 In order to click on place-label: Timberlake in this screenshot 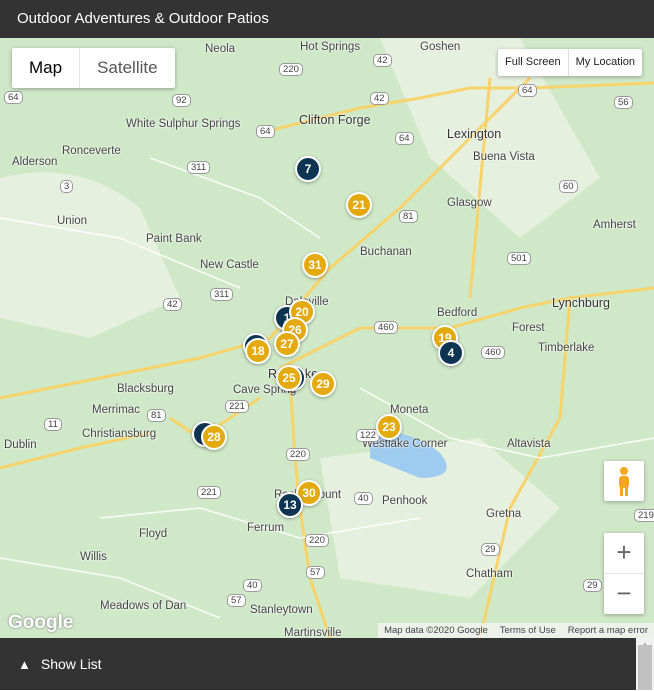, I will do `click(566, 348)`.